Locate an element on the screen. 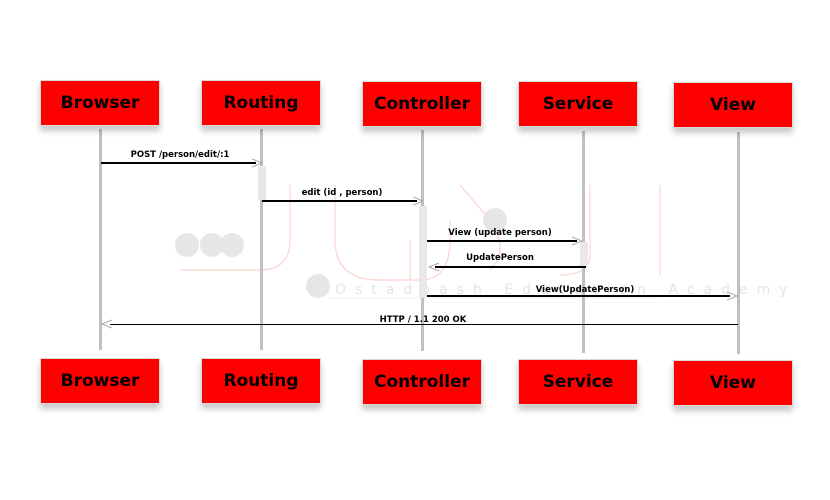  actor-browser-top: Browser is located at coordinates (100, 103).